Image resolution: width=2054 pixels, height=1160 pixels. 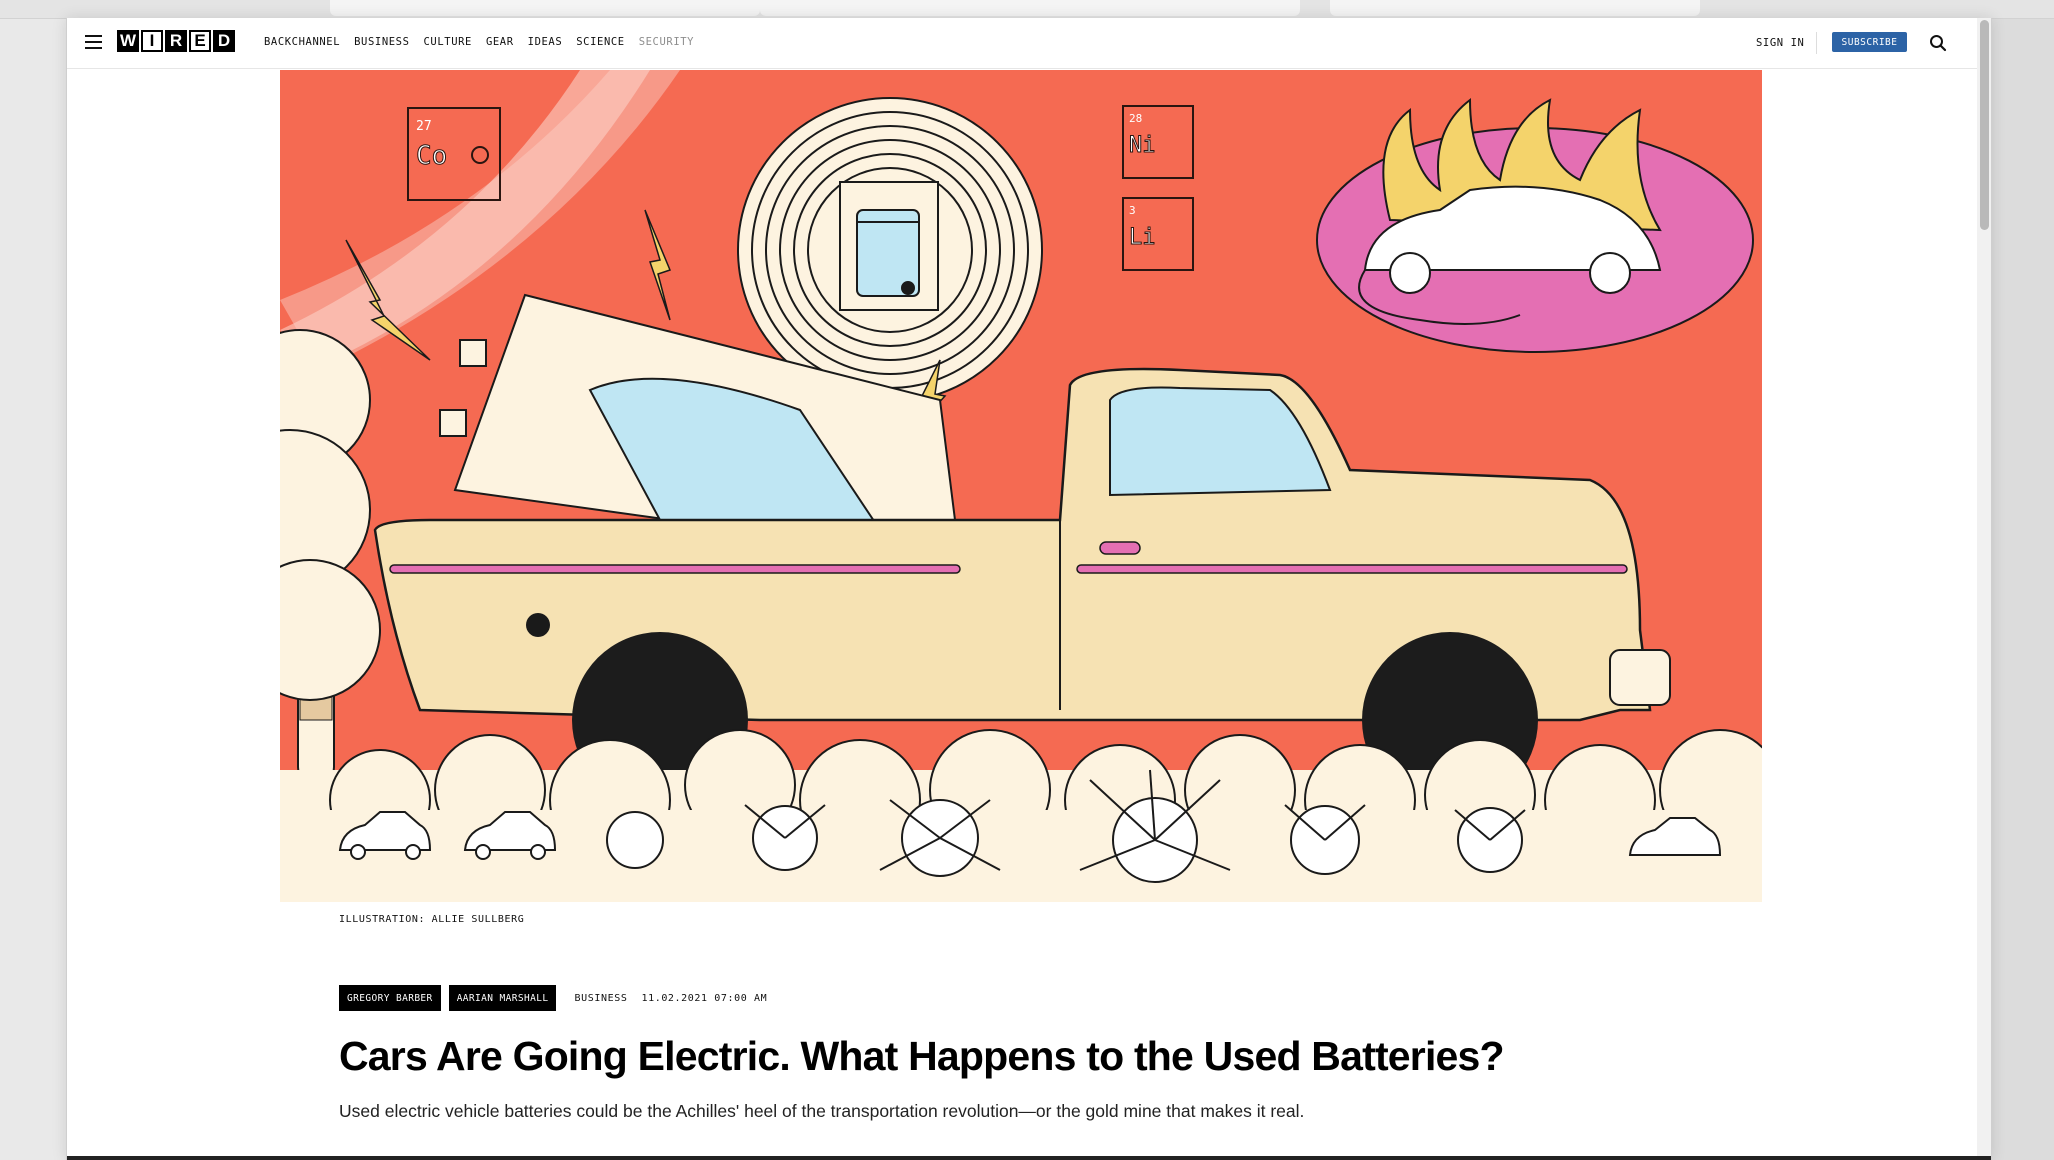 What do you see at coordinates (1132, 210) in the screenshot?
I see `lithium-number: 3` at bounding box center [1132, 210].